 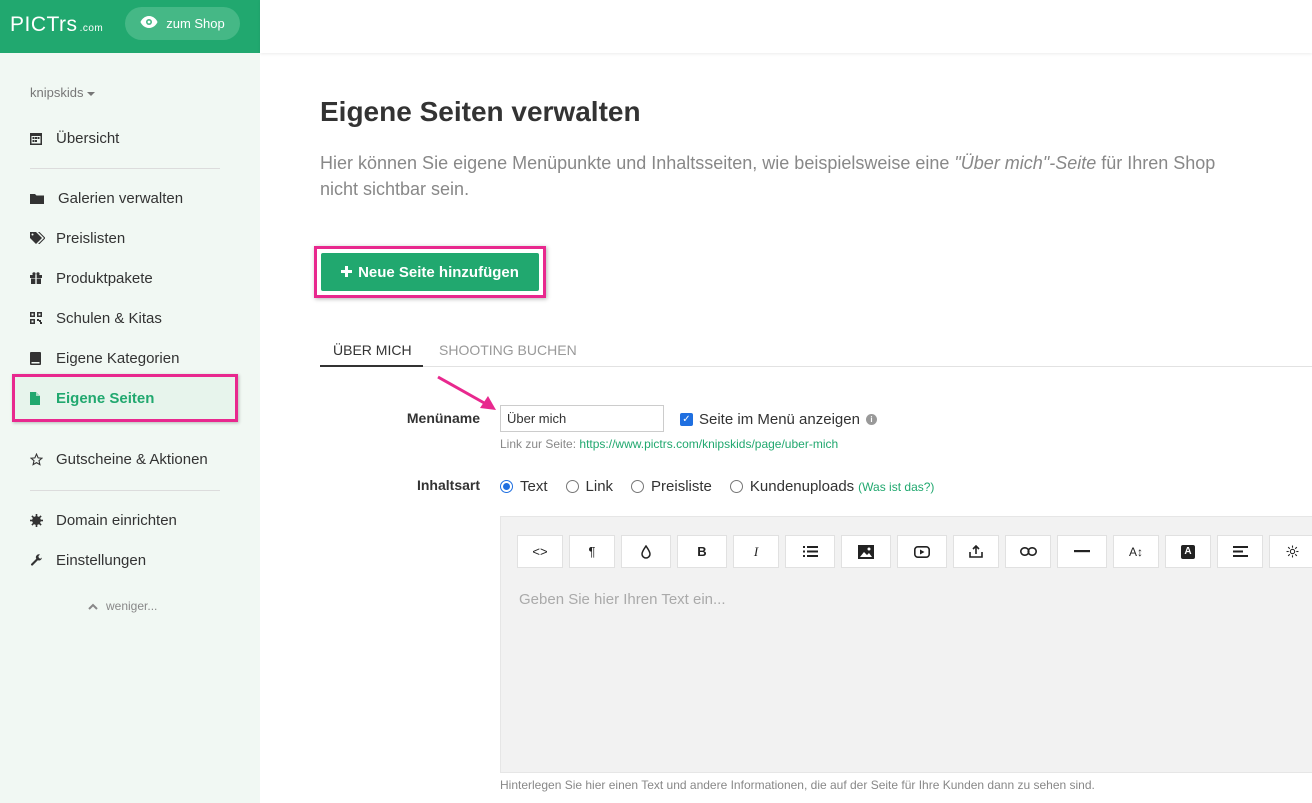 I want to click on intro-text-emphasis: "Über mich"-Seite, so click(x=1025, y=163).